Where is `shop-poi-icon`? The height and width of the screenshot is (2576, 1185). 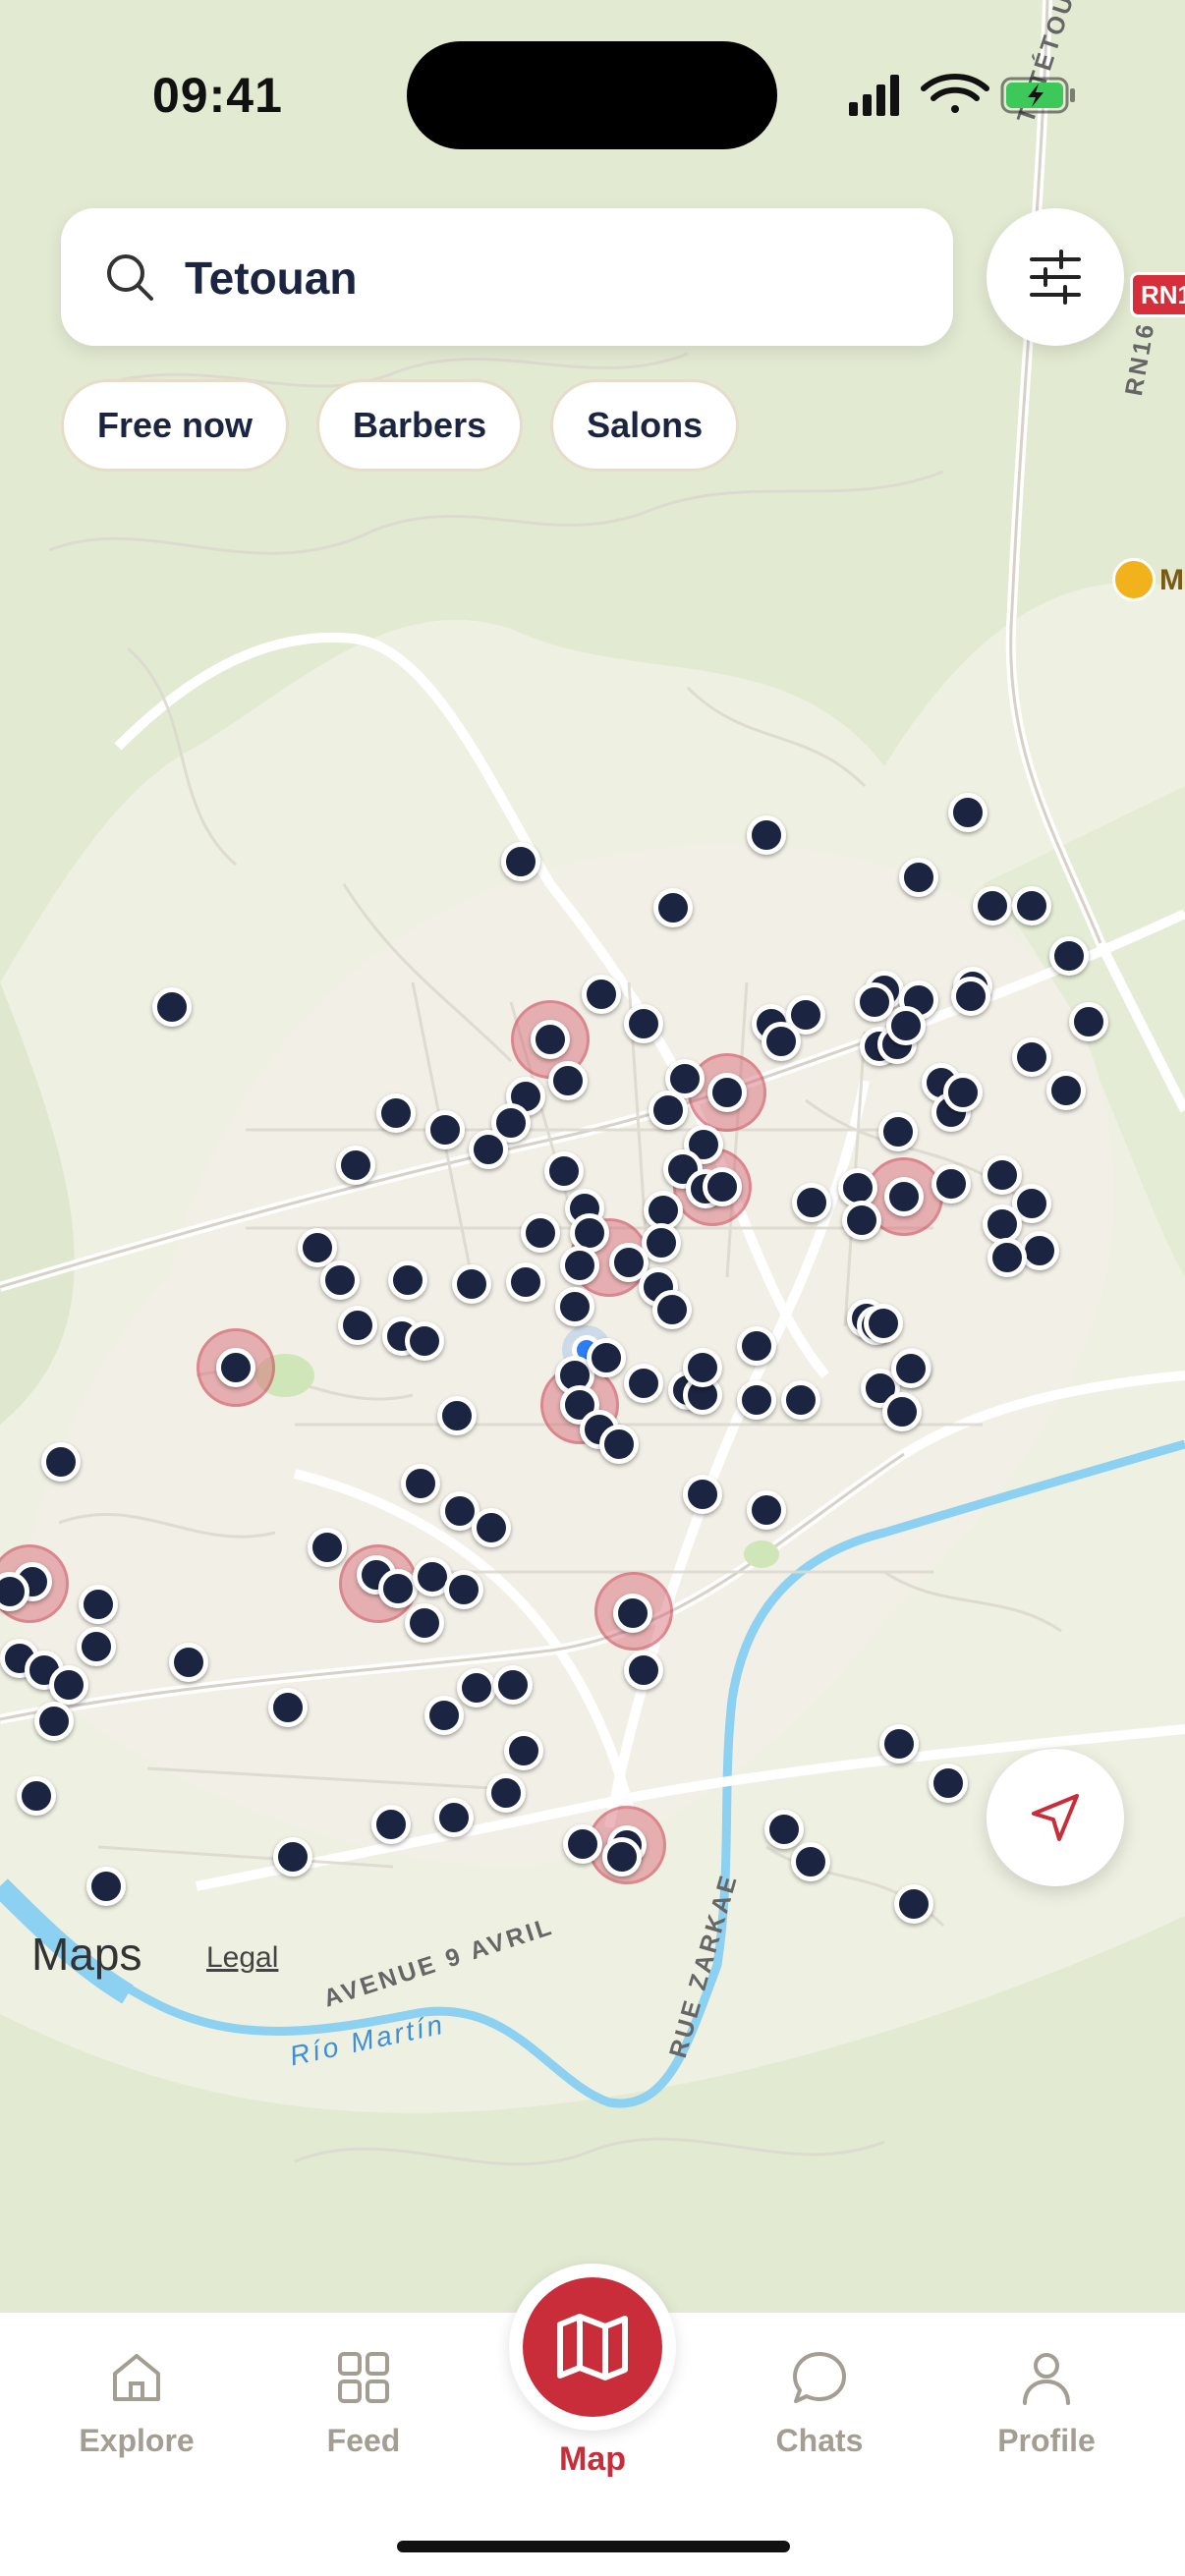 shop-poi-icon is located at coordinates (1134, 579).